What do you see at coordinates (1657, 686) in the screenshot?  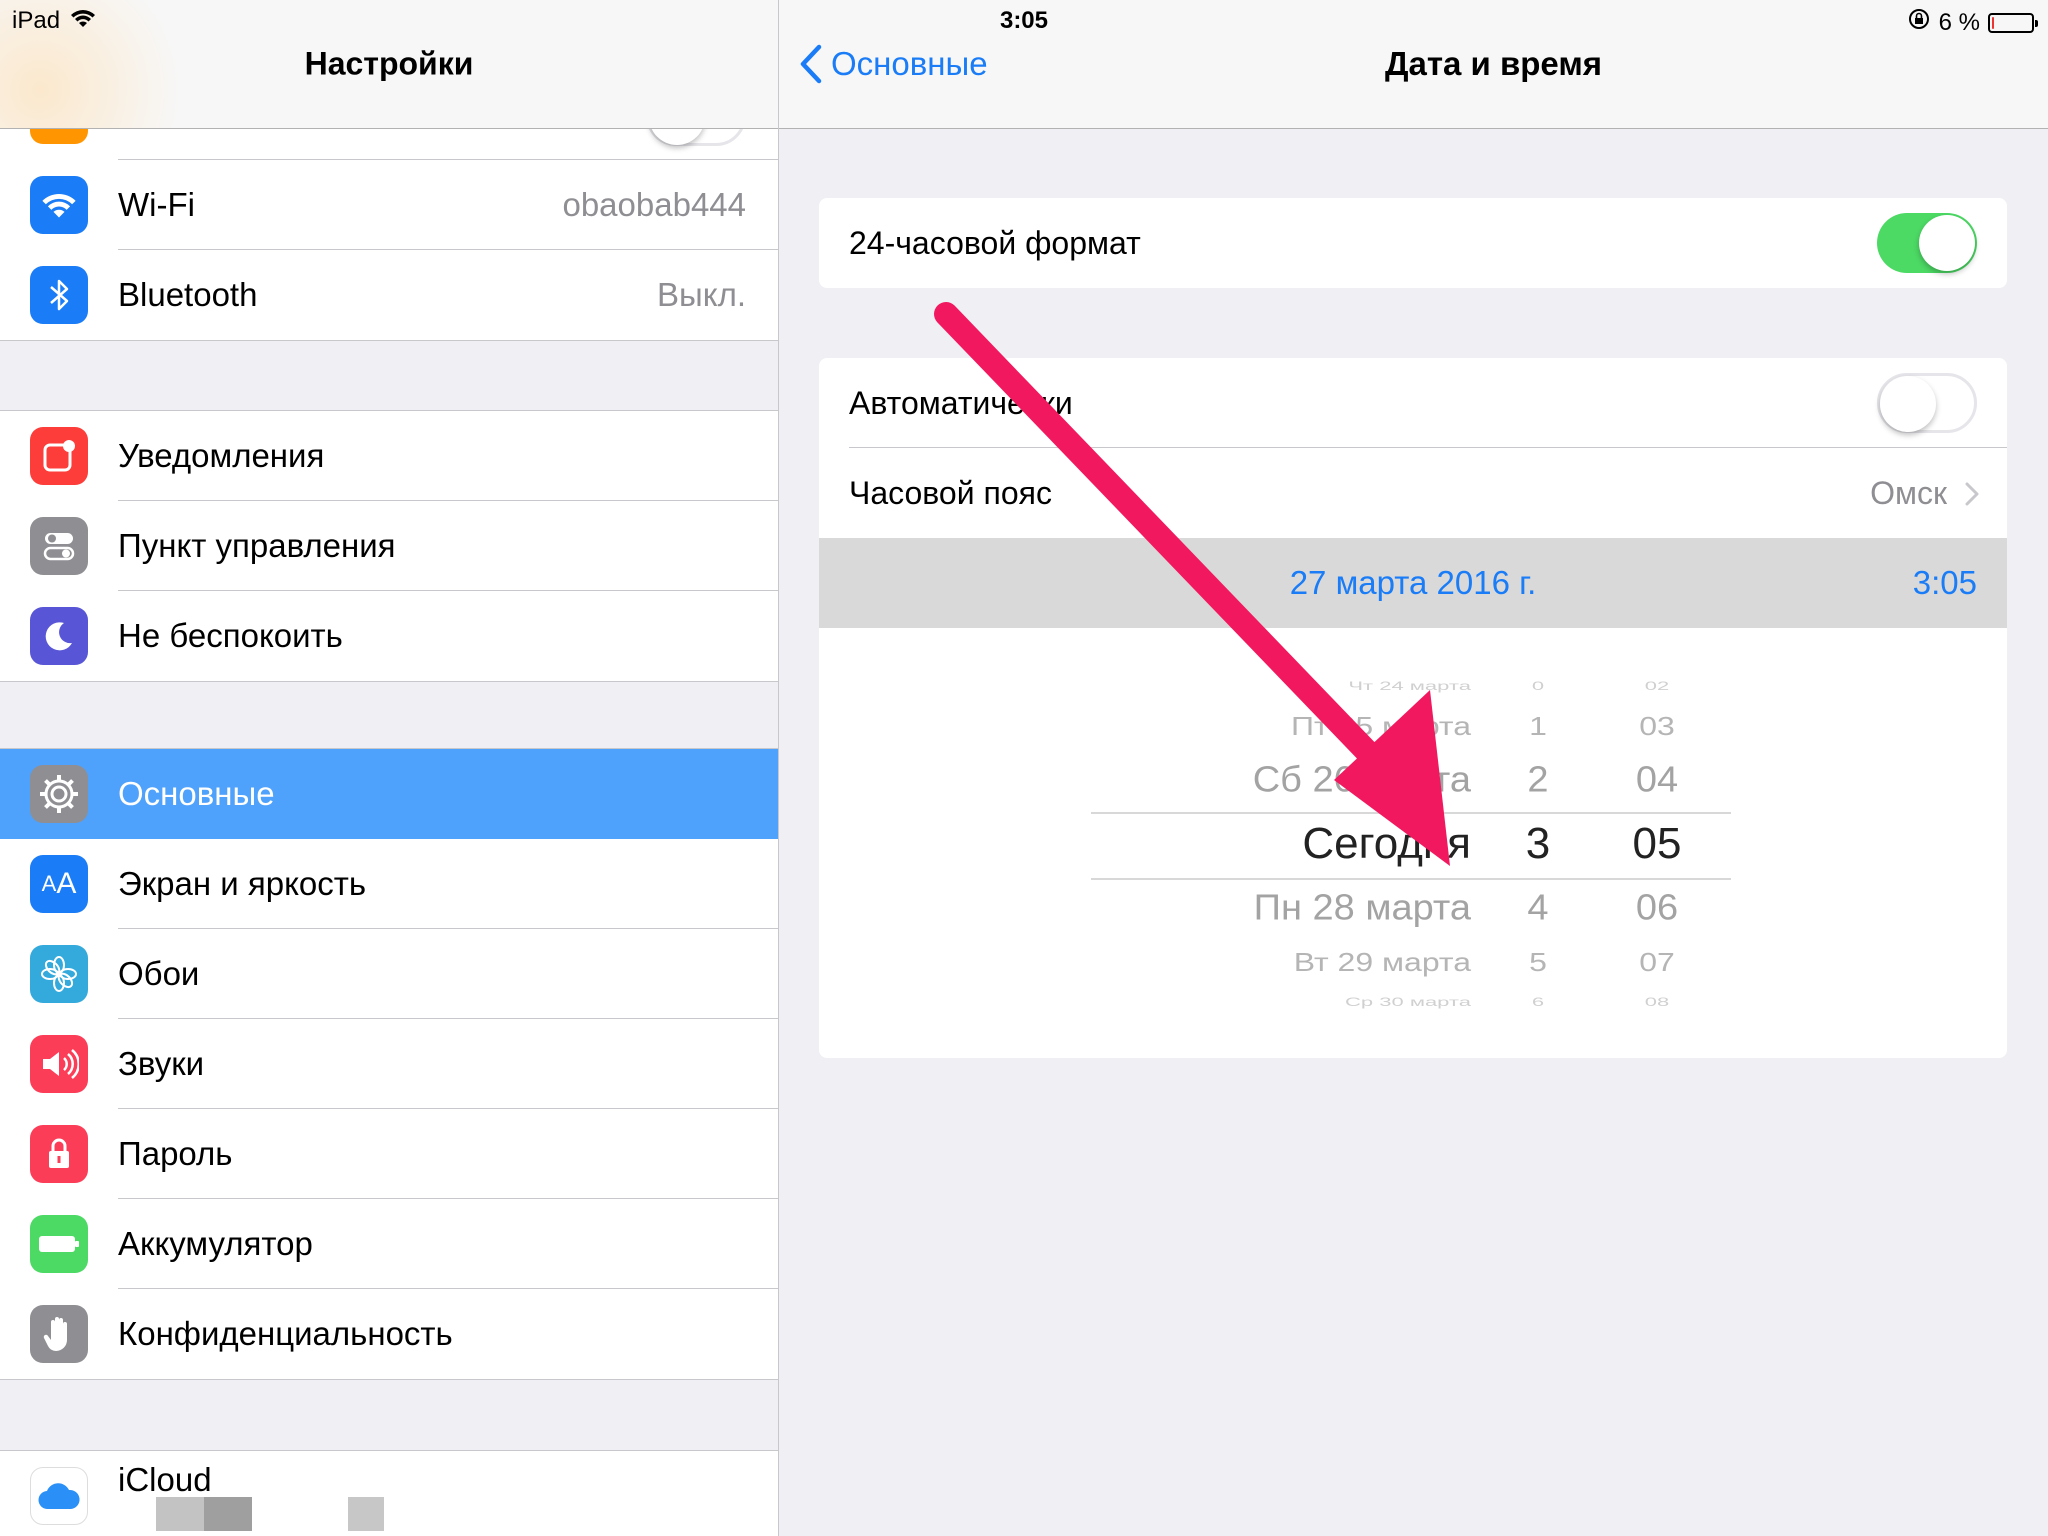 I see `picker-minute: 02` at bounding box center [1657, 686].